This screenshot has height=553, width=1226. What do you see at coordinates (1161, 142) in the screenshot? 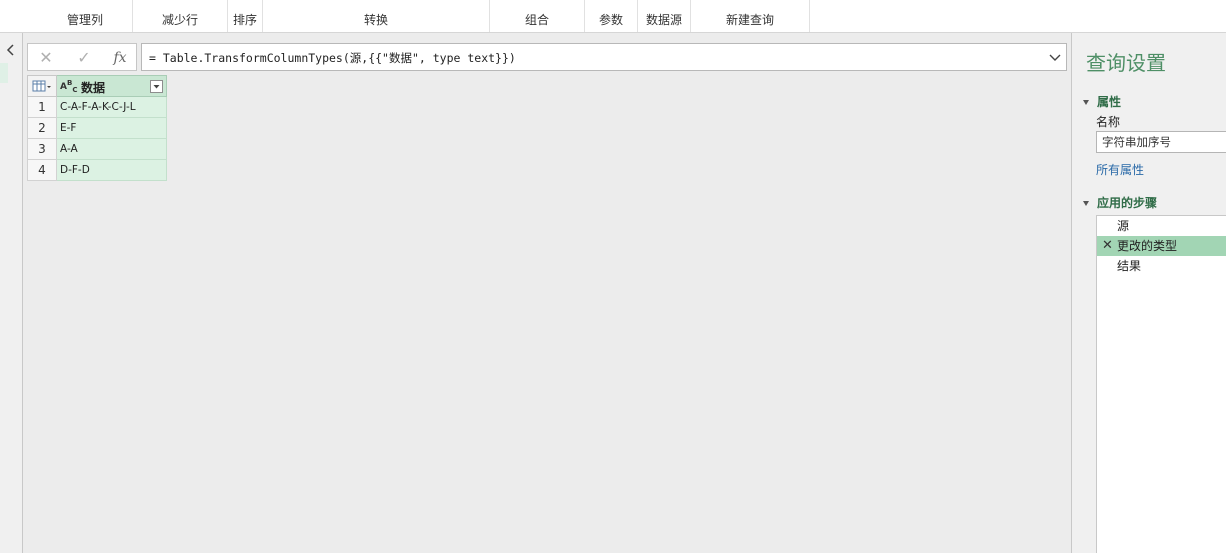
I see `query-name-input` at bounding box center [1161, 142].